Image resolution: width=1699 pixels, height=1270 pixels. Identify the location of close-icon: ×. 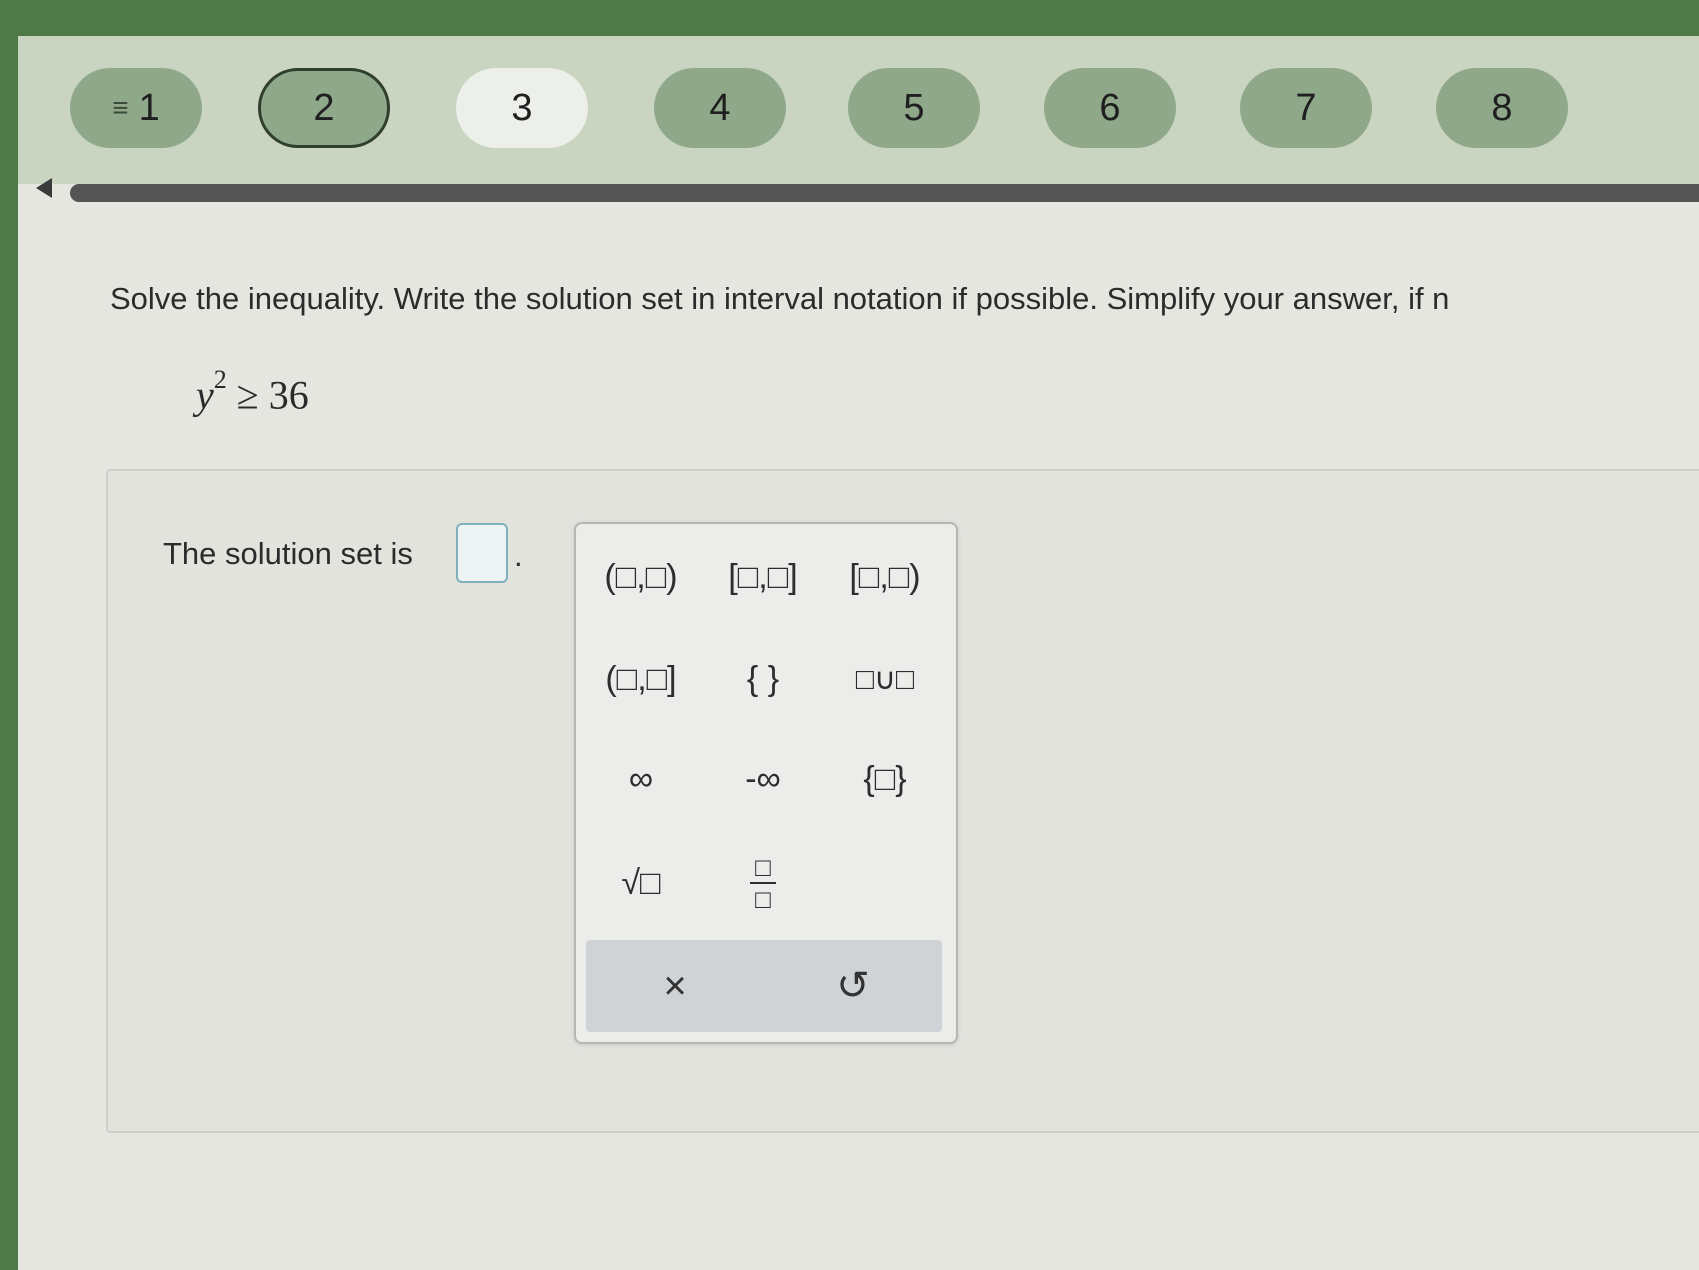
(675, 985).